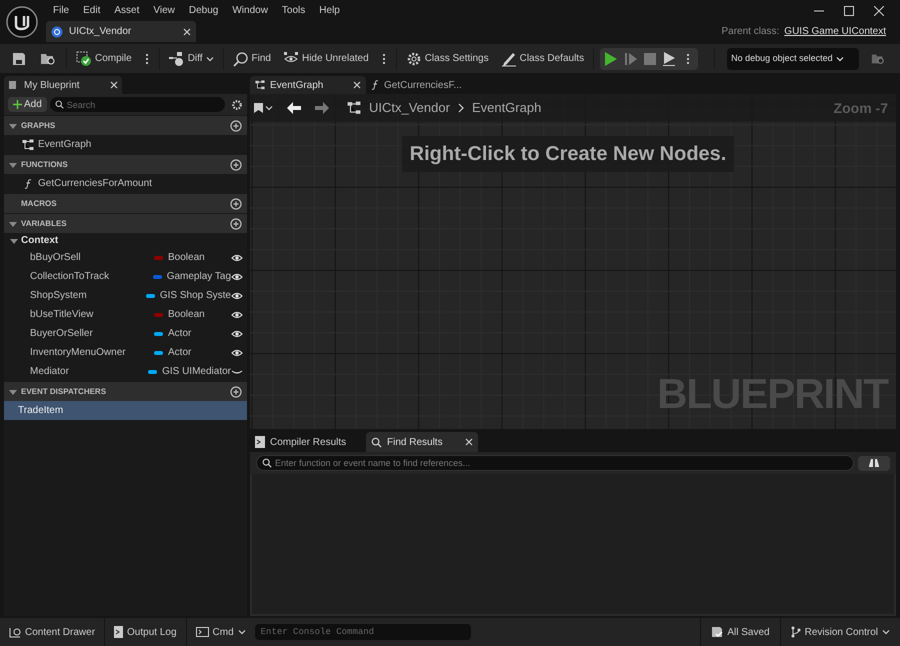  What do you see at coordinates (204, 10) in the screenshot?
I see `menu-item: Debug` at bounding box center [204, 10].